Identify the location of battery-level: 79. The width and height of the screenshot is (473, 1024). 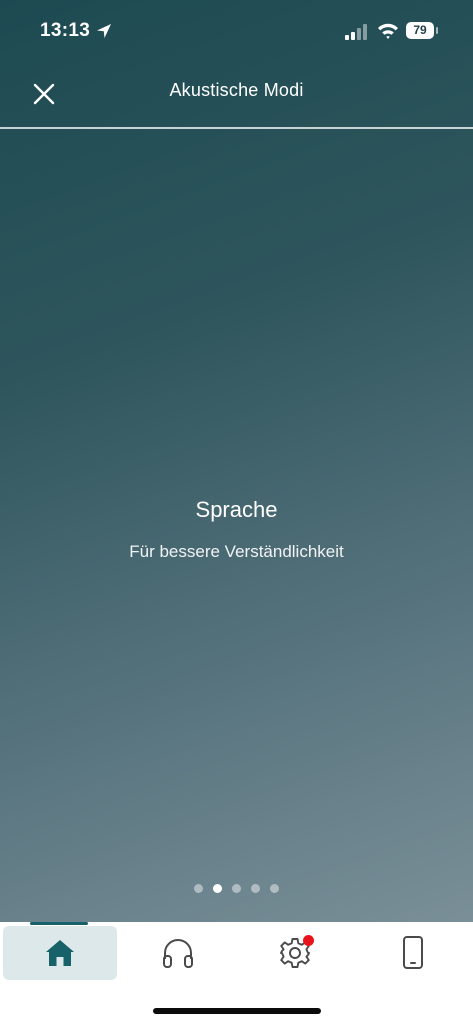
(420, 30).